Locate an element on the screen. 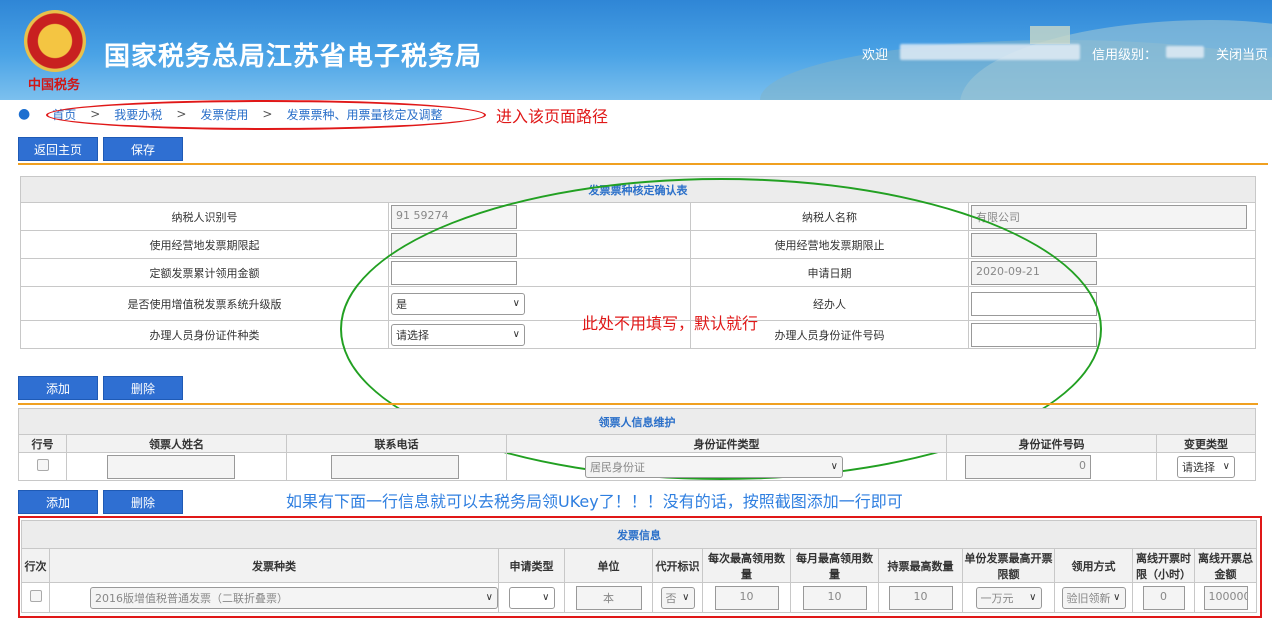 The width and height of the screenshot is (1272, 620). max-per-time-field: 10 is located at coordinates (746, 597).